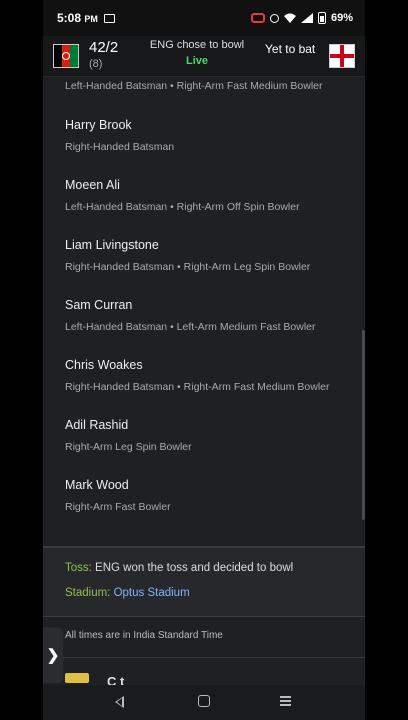 Image resolution: width=408 pixels, height=720 pixels. I want to click on recent-apps-icon, so click(285, 701).